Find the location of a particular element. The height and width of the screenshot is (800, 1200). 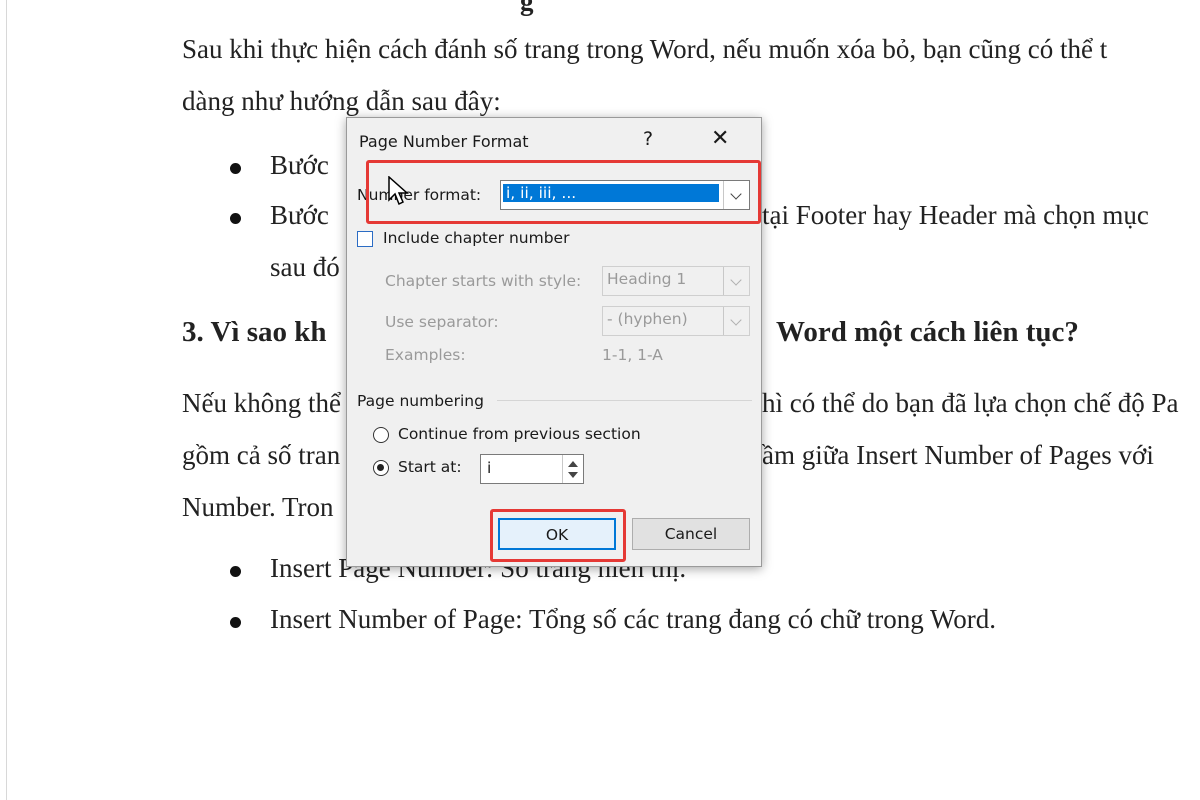

start-at-value: i is located at coordinates (489, 468).